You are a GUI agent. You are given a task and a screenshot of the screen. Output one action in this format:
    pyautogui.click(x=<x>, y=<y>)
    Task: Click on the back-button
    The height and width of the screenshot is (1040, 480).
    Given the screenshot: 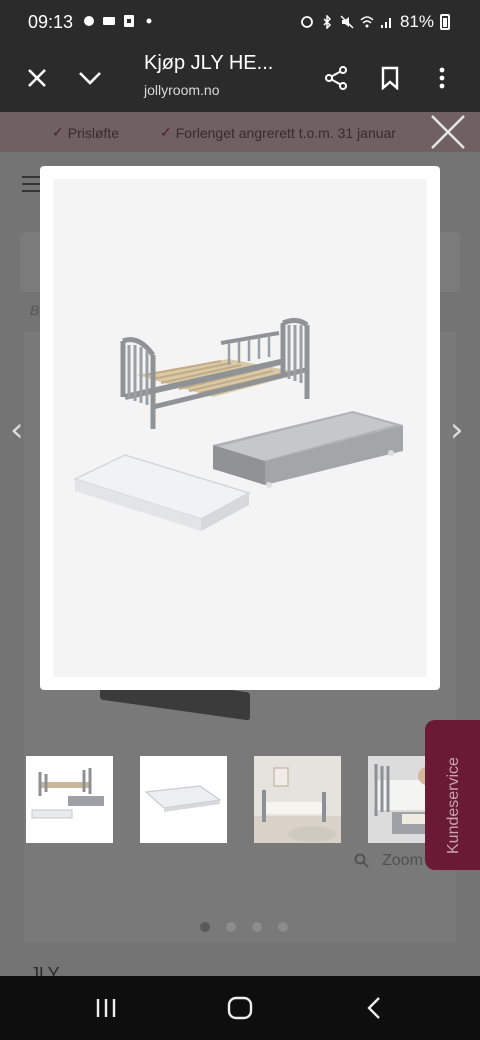 What is the action you would take?
    pyautogui.click(x=374, y=1008)
    